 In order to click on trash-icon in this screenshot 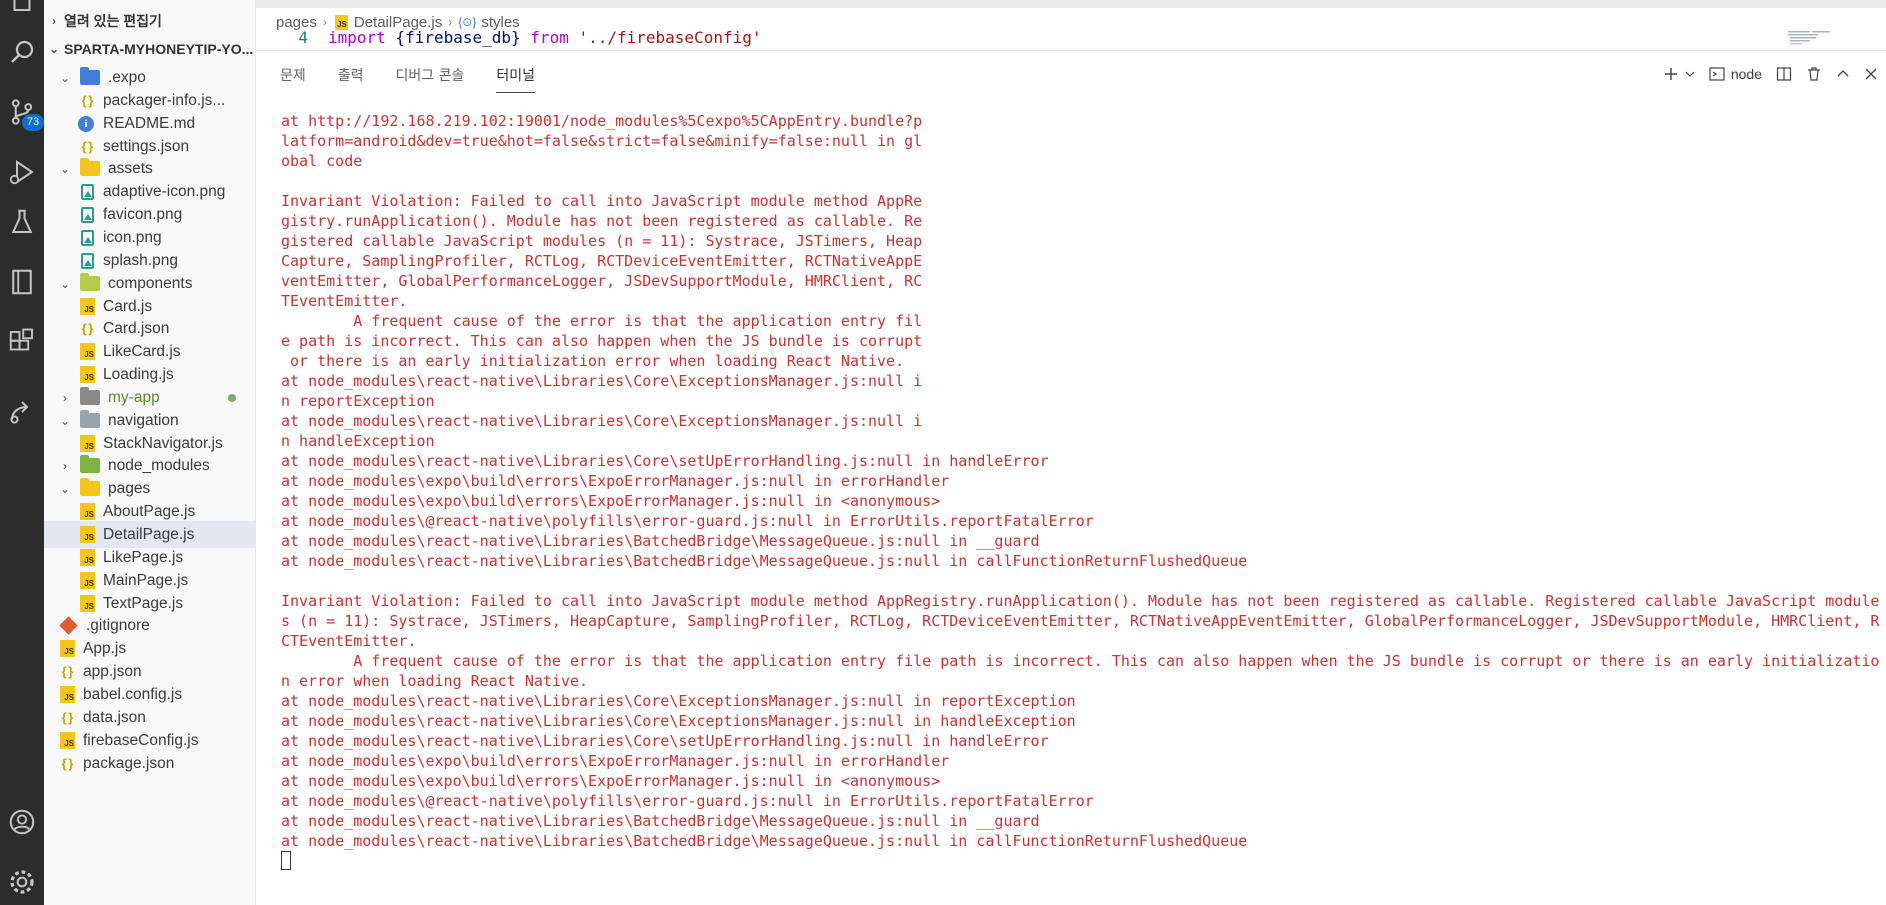, I will do `click(1814, 74)`.